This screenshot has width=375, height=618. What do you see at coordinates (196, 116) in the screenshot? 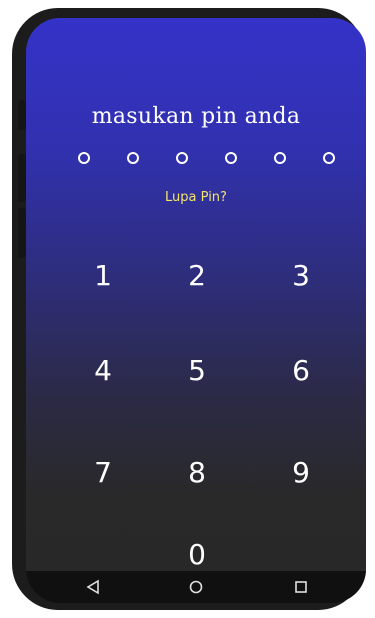
I see `pin-prompt-title: masukan pin anda` at bounding box center [196, 116].